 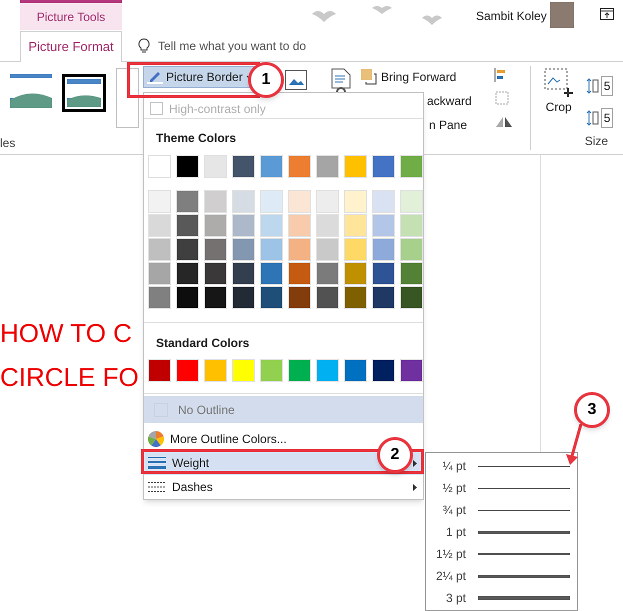 What do you see at coordinates (501, 488) in the screenshot?
I see `weight-option: ½ pt` at bounding box center [501, 488].